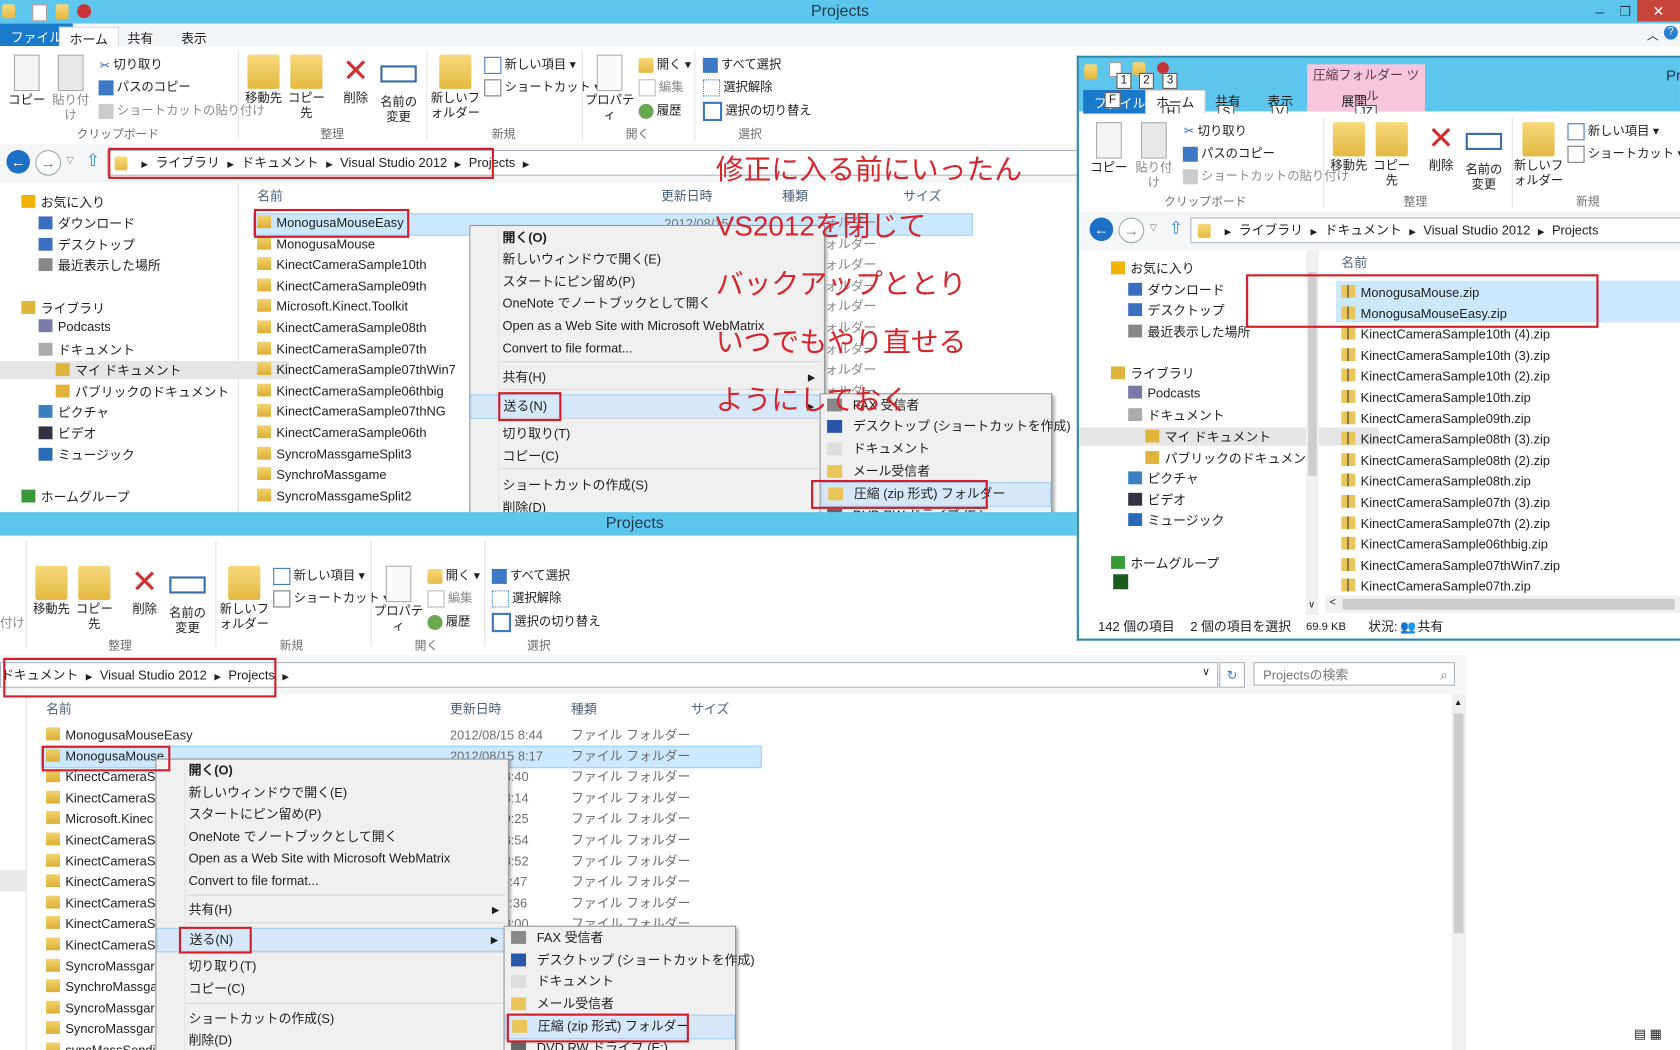 This screenshot has width=1680, height=1050. What do you see at coordinates (181, 110) in the screenshot?
I see `paste-shortcut-button: ショートカットの貼り付け` at bounding box center [181, 110].